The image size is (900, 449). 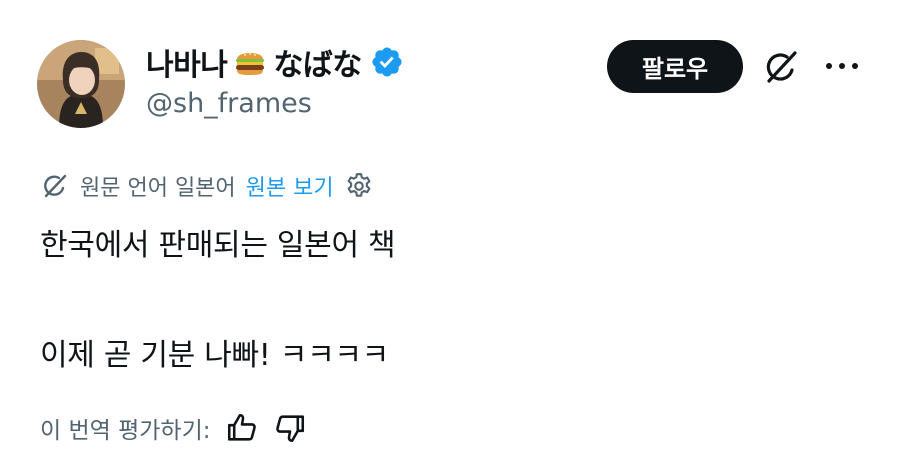 What do you see at coordinates (125, 431) in the screenshot?
I see `rating-prompt: 이 번역 평가하기:` at bounding box center [125, 431].